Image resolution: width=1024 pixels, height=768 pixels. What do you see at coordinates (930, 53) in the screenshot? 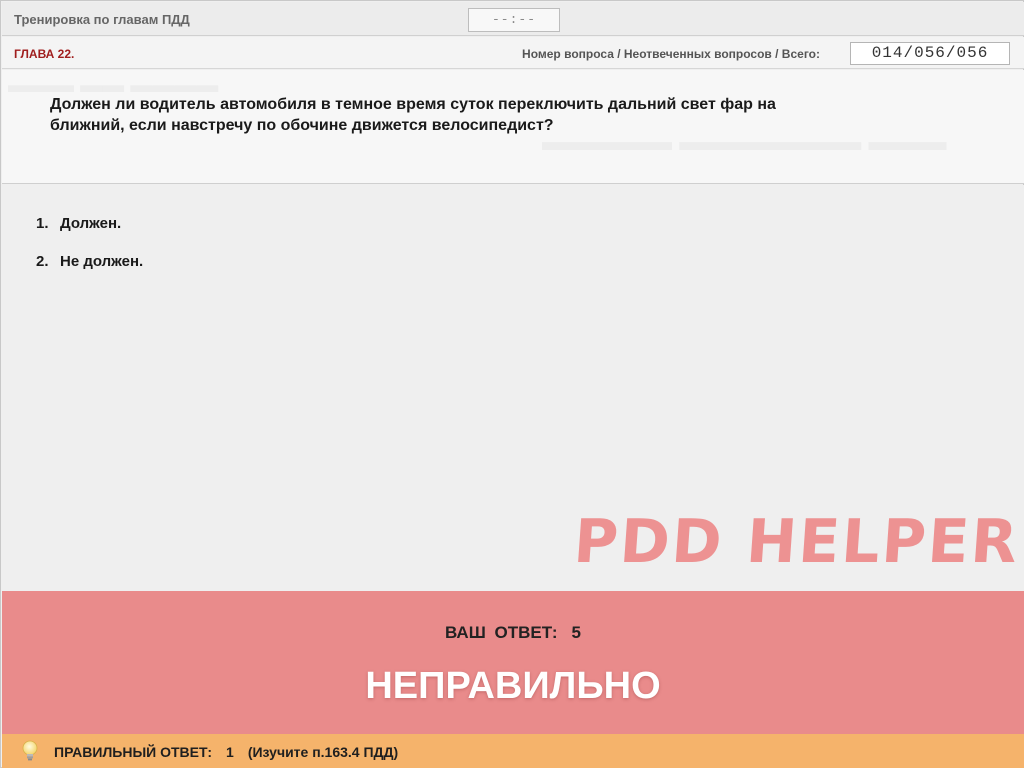
I see `question-counter: 014/056/056` at bounding box center [930, 53].